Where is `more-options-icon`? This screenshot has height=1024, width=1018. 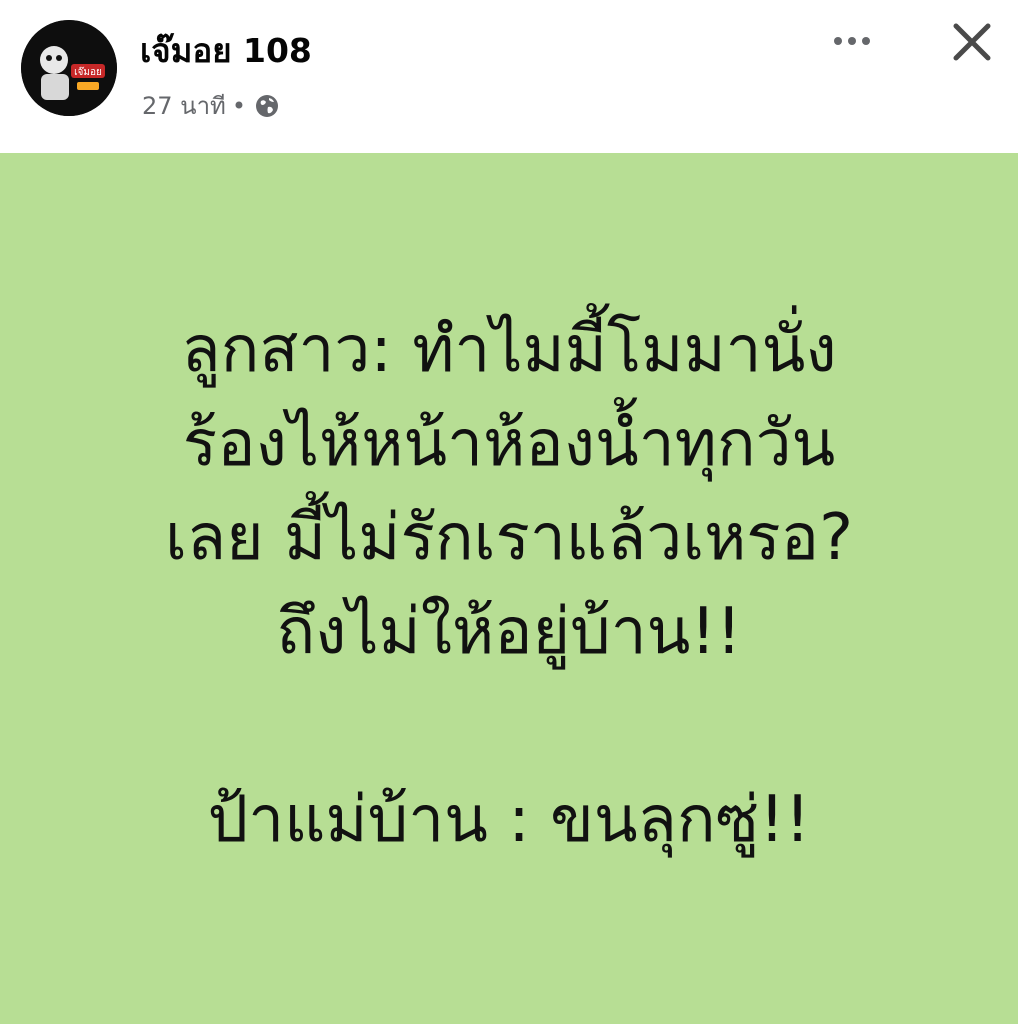 more-options-icon is located at coordinates (852, 41).